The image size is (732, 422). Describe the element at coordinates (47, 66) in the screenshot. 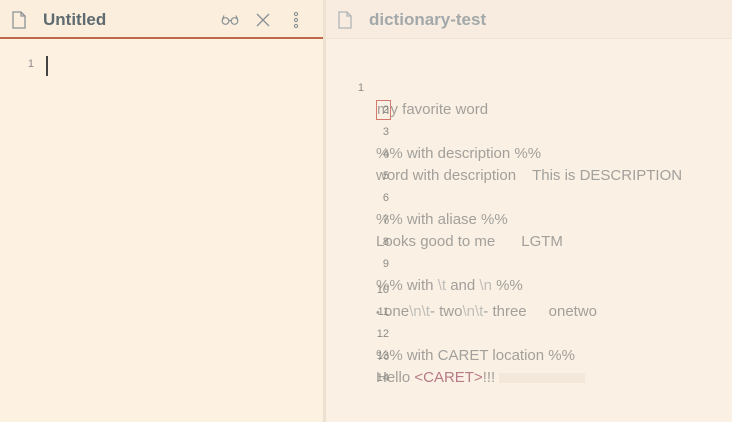

I see `text-cursor` at that location.